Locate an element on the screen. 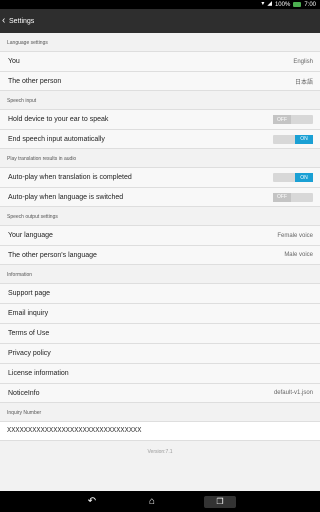 The image size is (320, 512). setting-row-notice-info: NoticeInfo default-v1.json is located at coordinates (160, 393).